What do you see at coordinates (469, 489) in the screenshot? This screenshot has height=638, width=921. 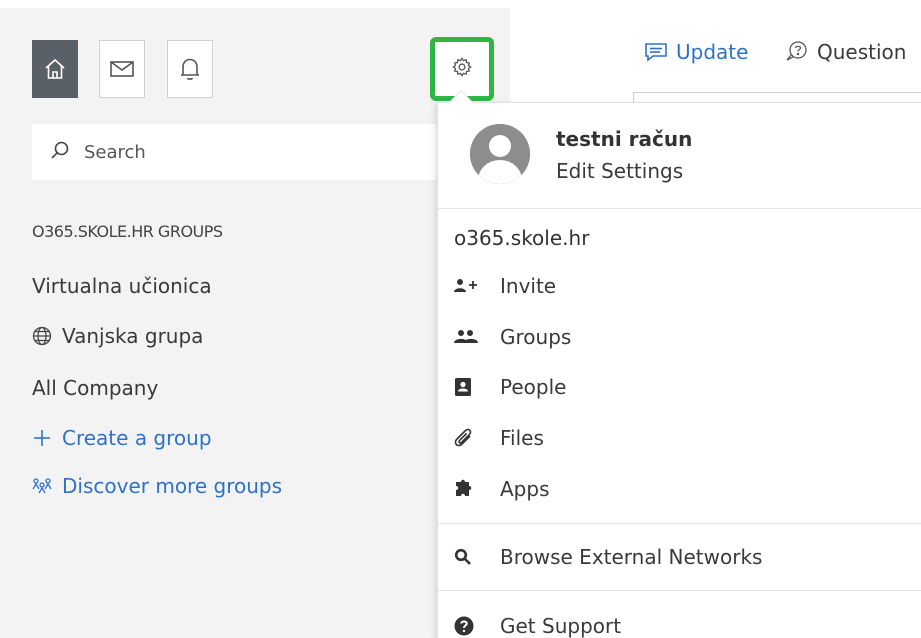 I see `puzzle-icon` at bounding box center [469, 489].